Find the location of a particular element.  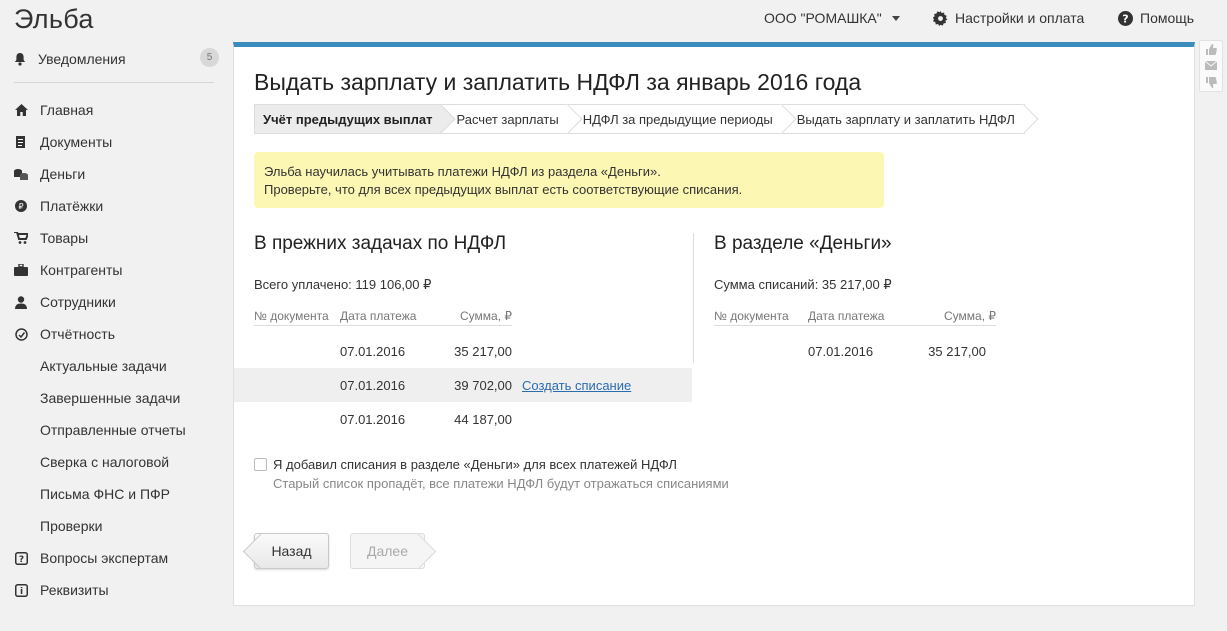

table-header: № документа Дата платежа Сумма, ₽ is located at coordinates (383, 316).